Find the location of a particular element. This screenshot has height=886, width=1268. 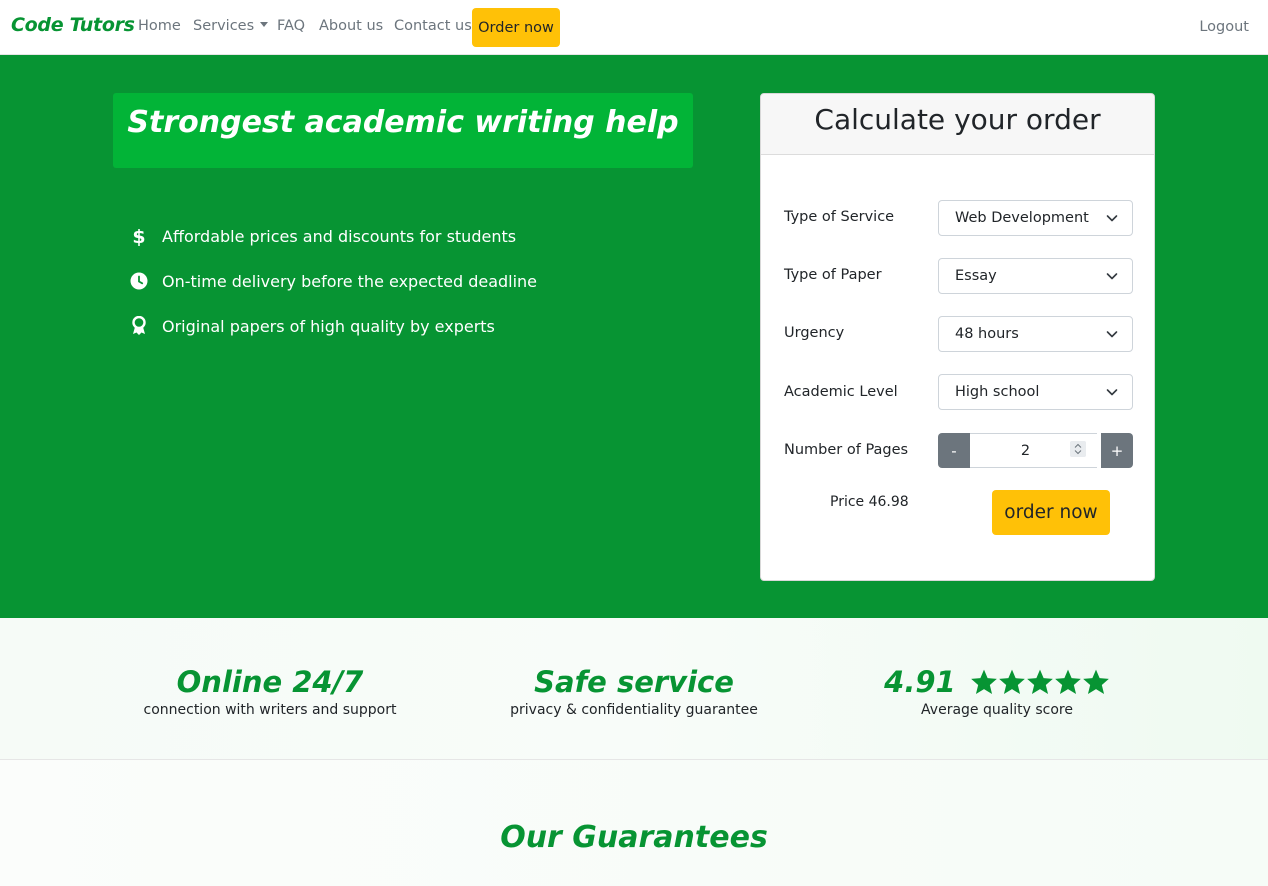

pages-stepper: - 2 + is located at coordinates (1035, 450).